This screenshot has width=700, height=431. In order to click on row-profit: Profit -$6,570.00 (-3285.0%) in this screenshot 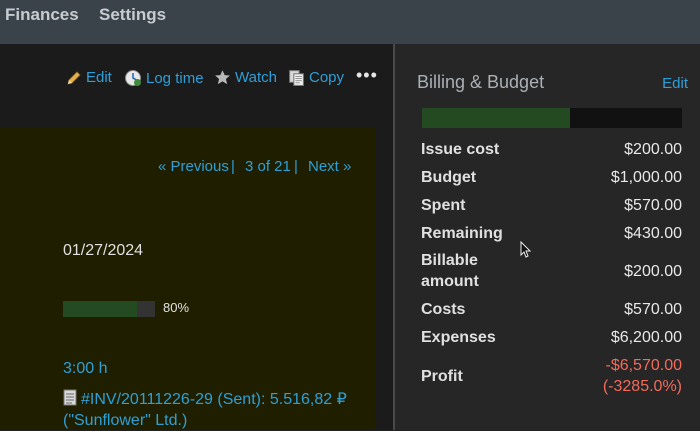, I will do `click(551, 376)`.